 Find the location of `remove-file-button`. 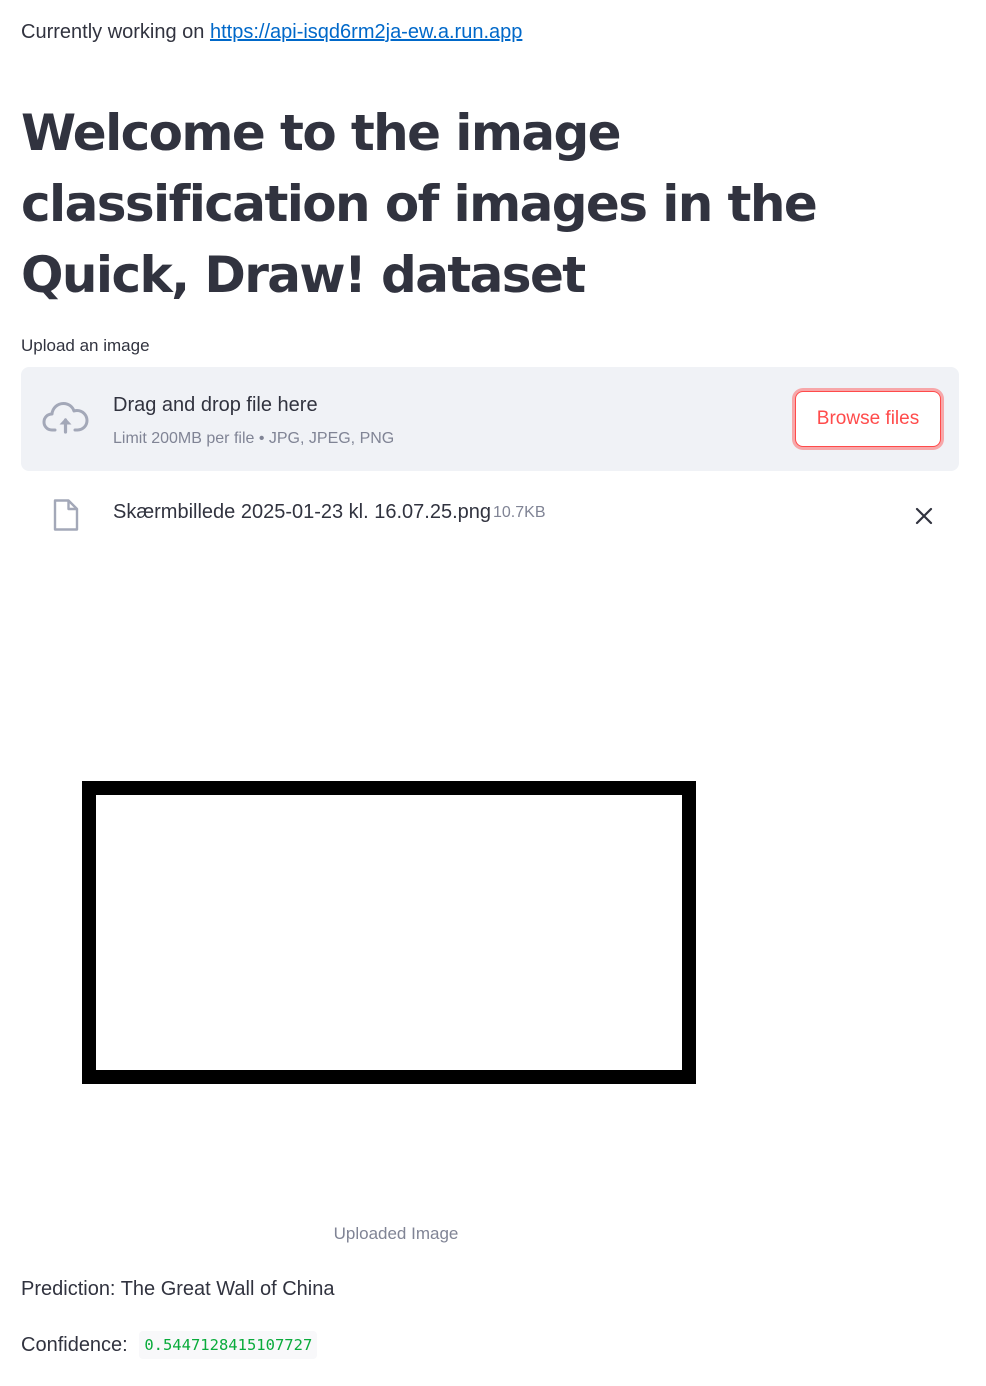

remove-file-button is located at coordinates (924, 516).